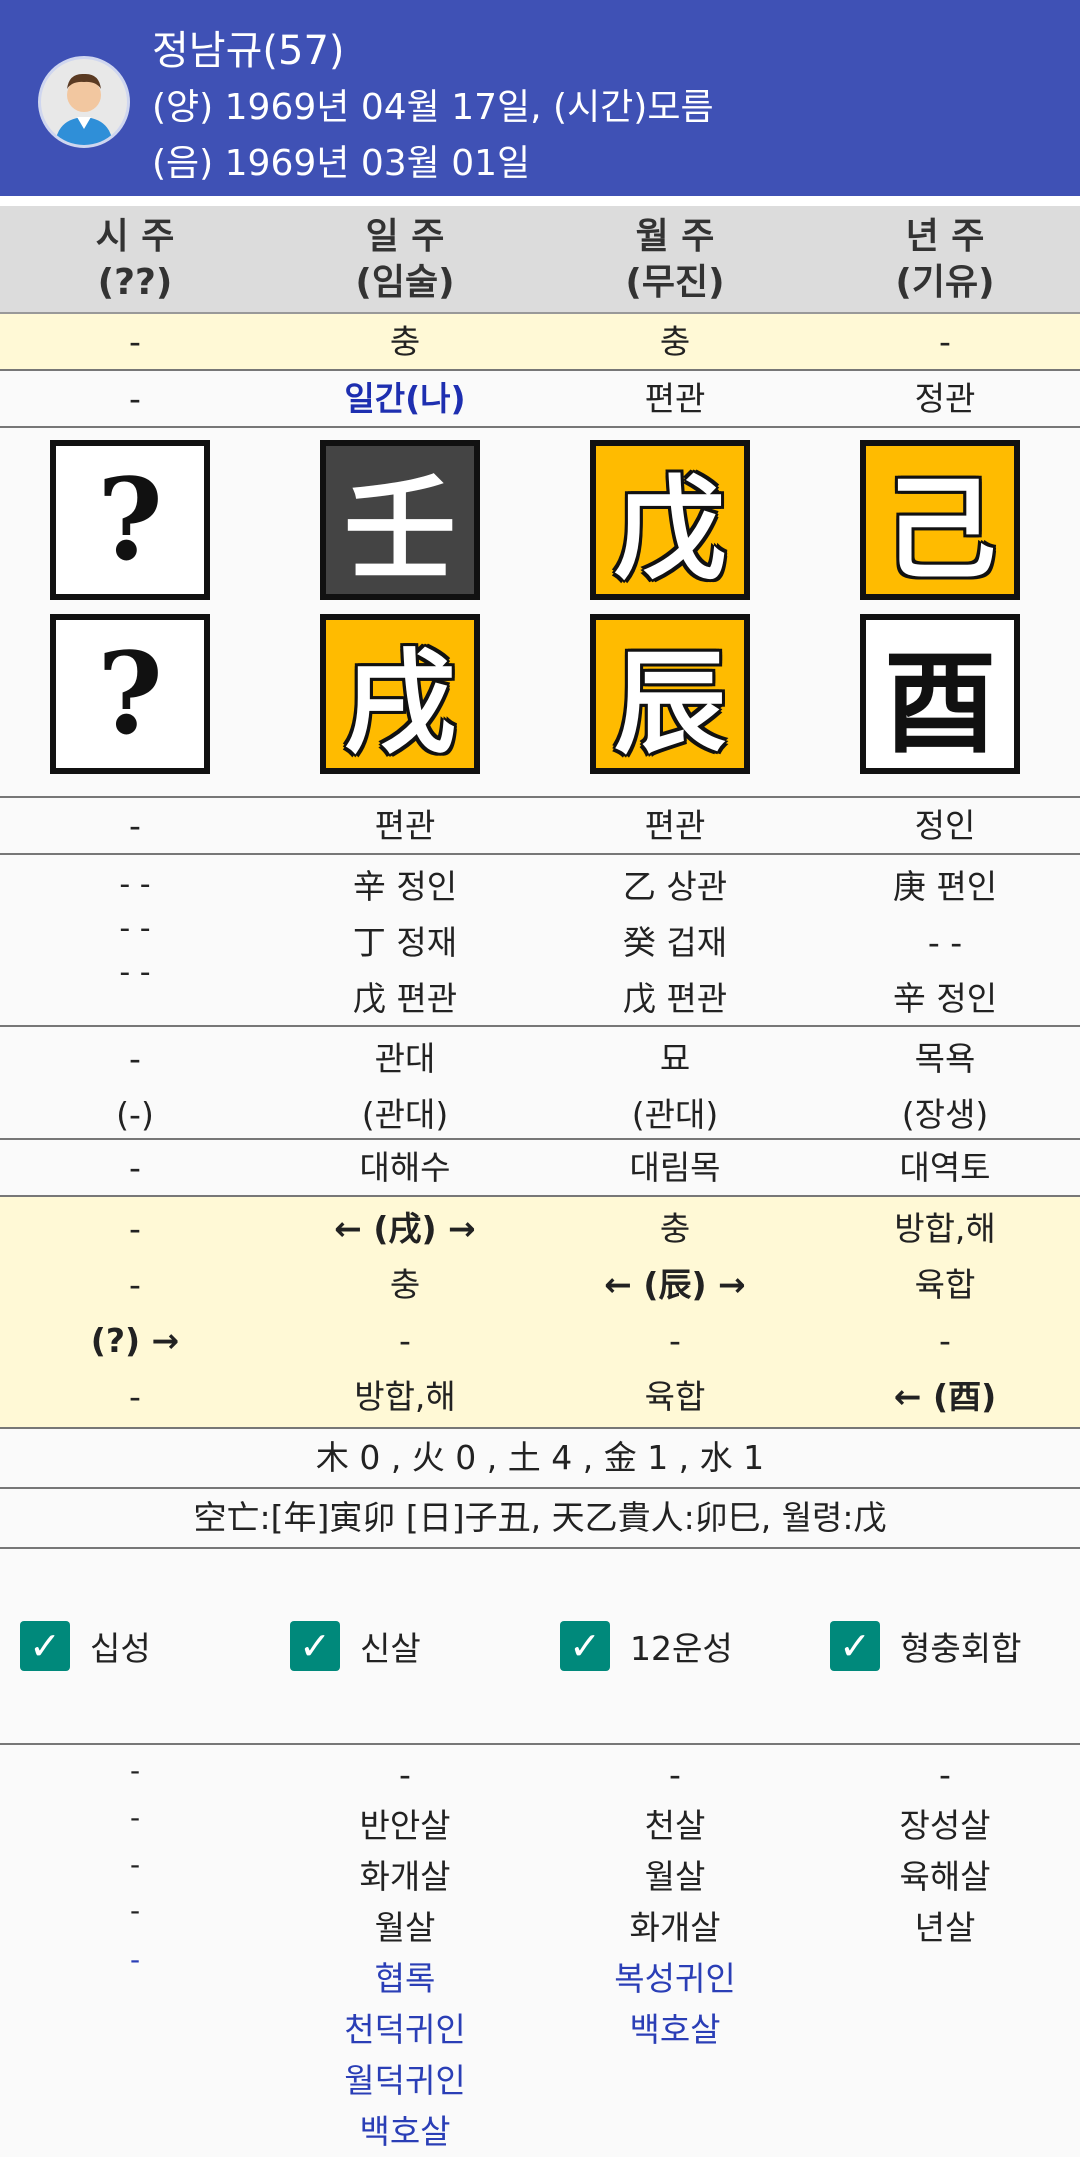 The height and width of the screenshot is (2157, 1080). I want to click on display-options: ✓ 십성 ✓ 신살 ✓ 12운성 ✓ 형충회합, so click(540, 1647).